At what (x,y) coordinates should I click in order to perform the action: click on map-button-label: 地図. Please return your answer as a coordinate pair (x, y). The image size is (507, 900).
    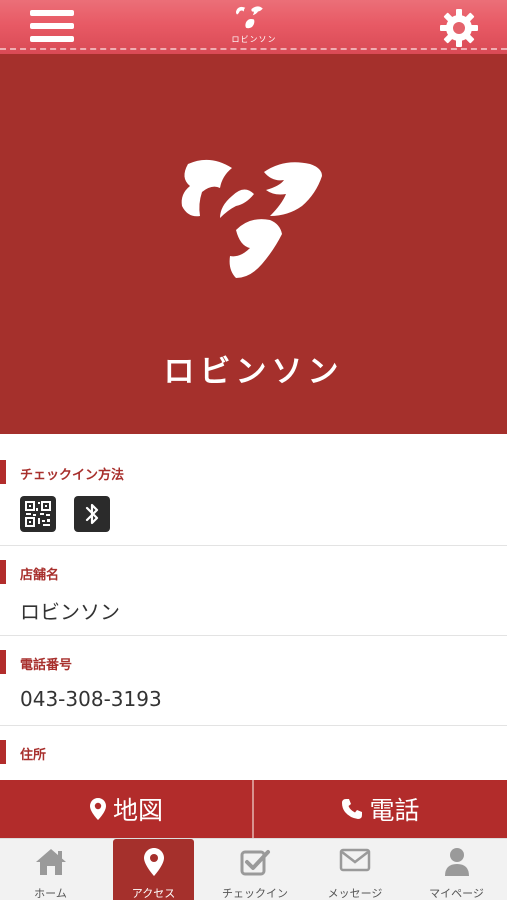
    Looking at the image, I should click on (137, 810).